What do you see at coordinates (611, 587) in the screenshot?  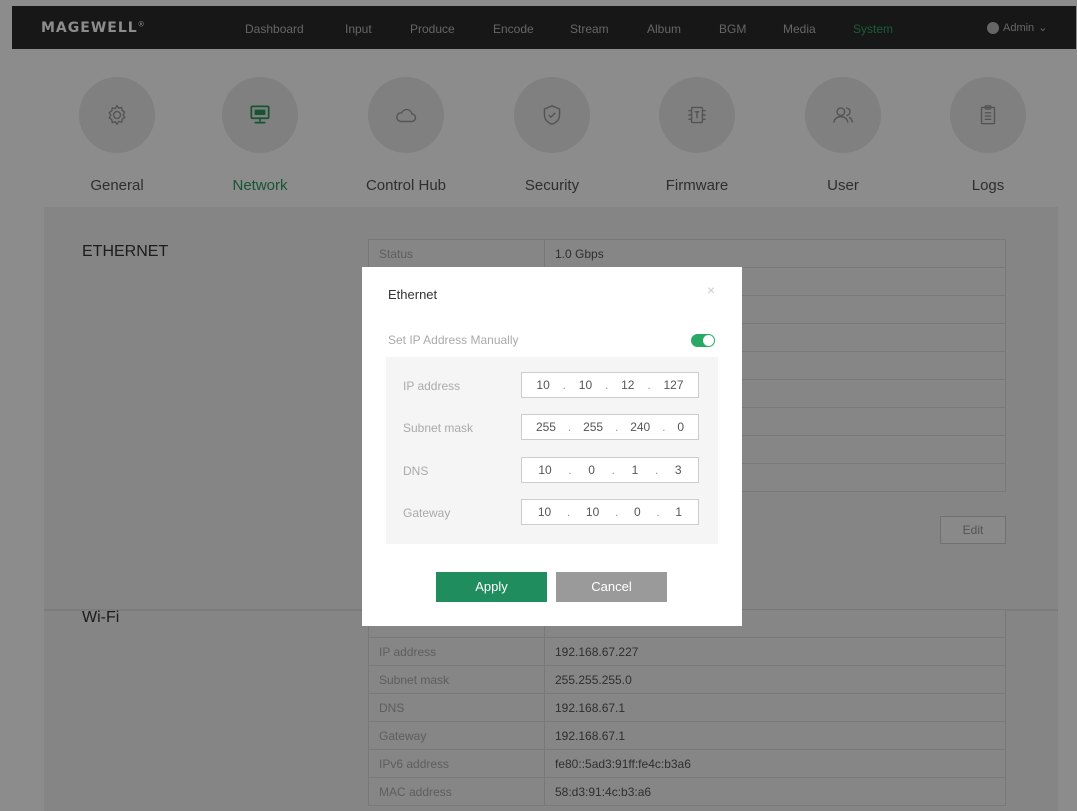 I see `cancel-button: Cancel` at bounding box center [611, 587].